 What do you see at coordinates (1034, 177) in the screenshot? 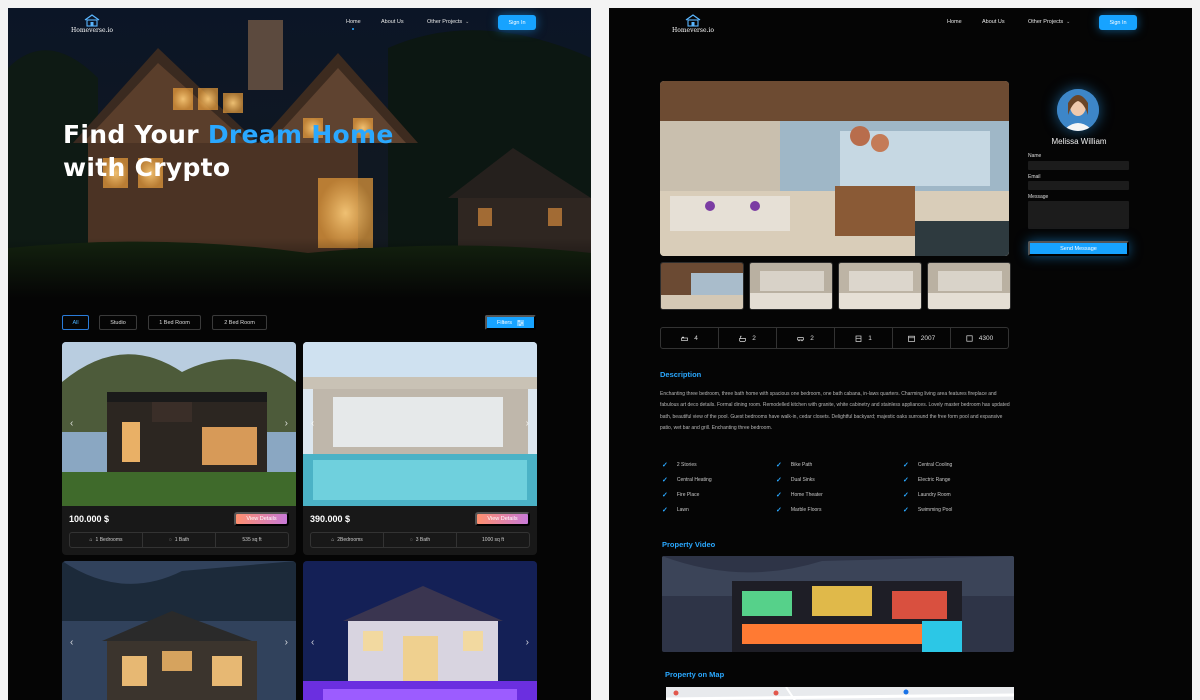
I see `email-label: Email` at bounding box center [1034, 177].